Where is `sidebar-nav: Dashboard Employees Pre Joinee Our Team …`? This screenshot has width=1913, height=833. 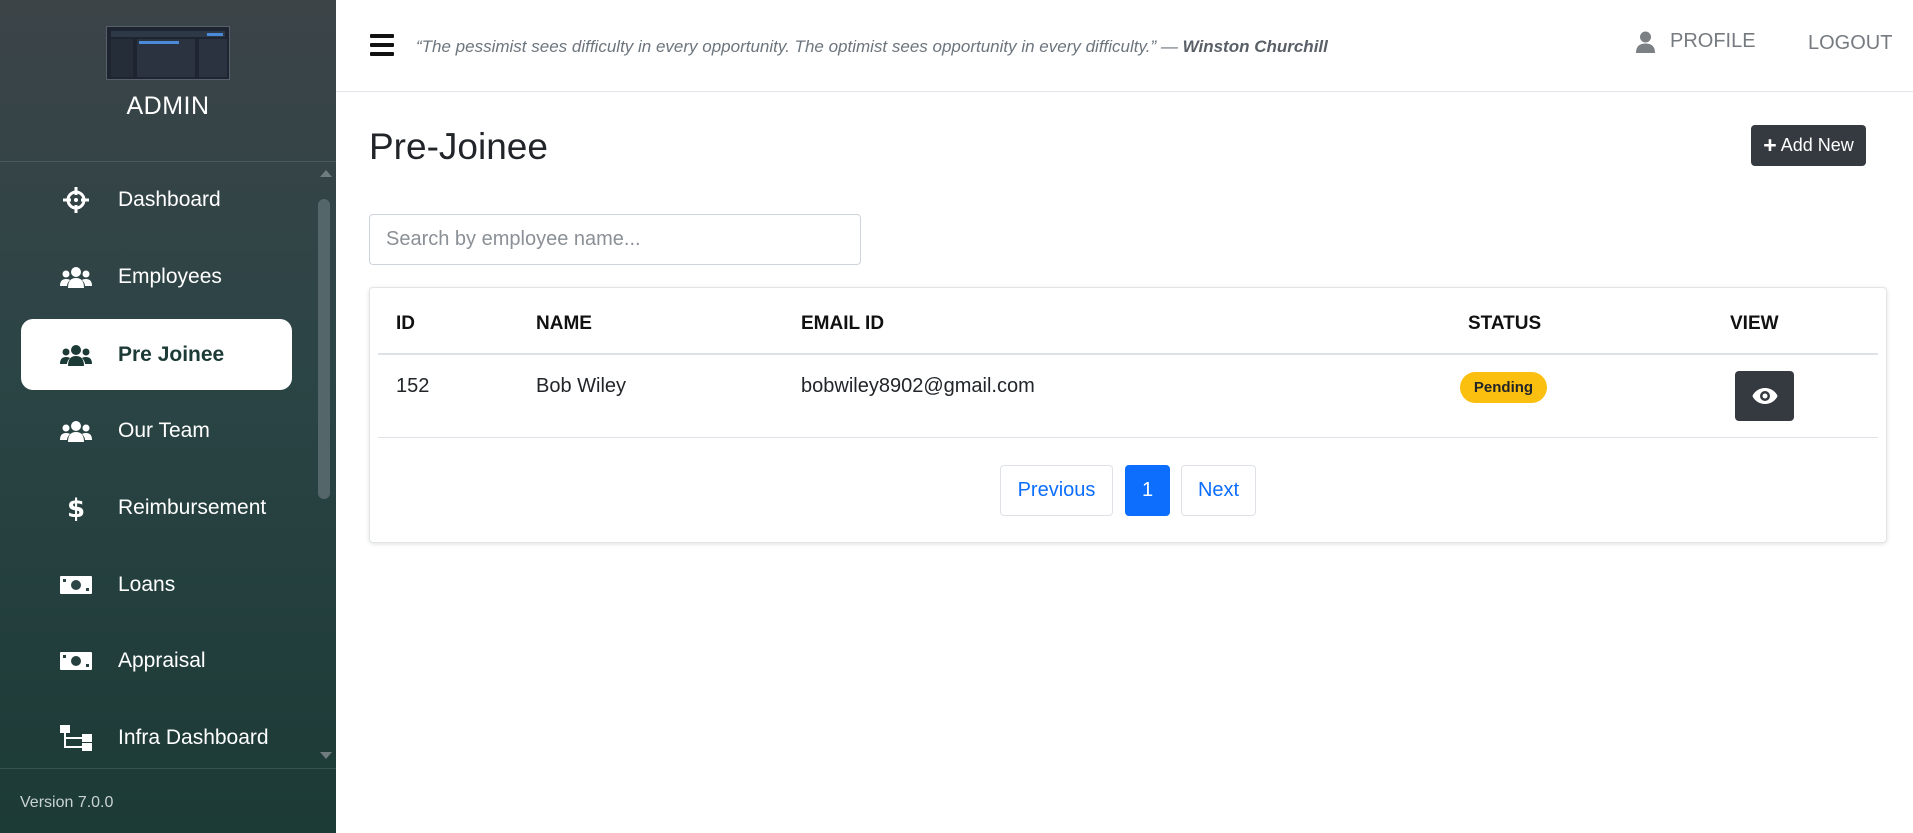
sidebar-nav: Dashboard Employees Pre Joinee Our Team … is located at coordinates (168, 466).